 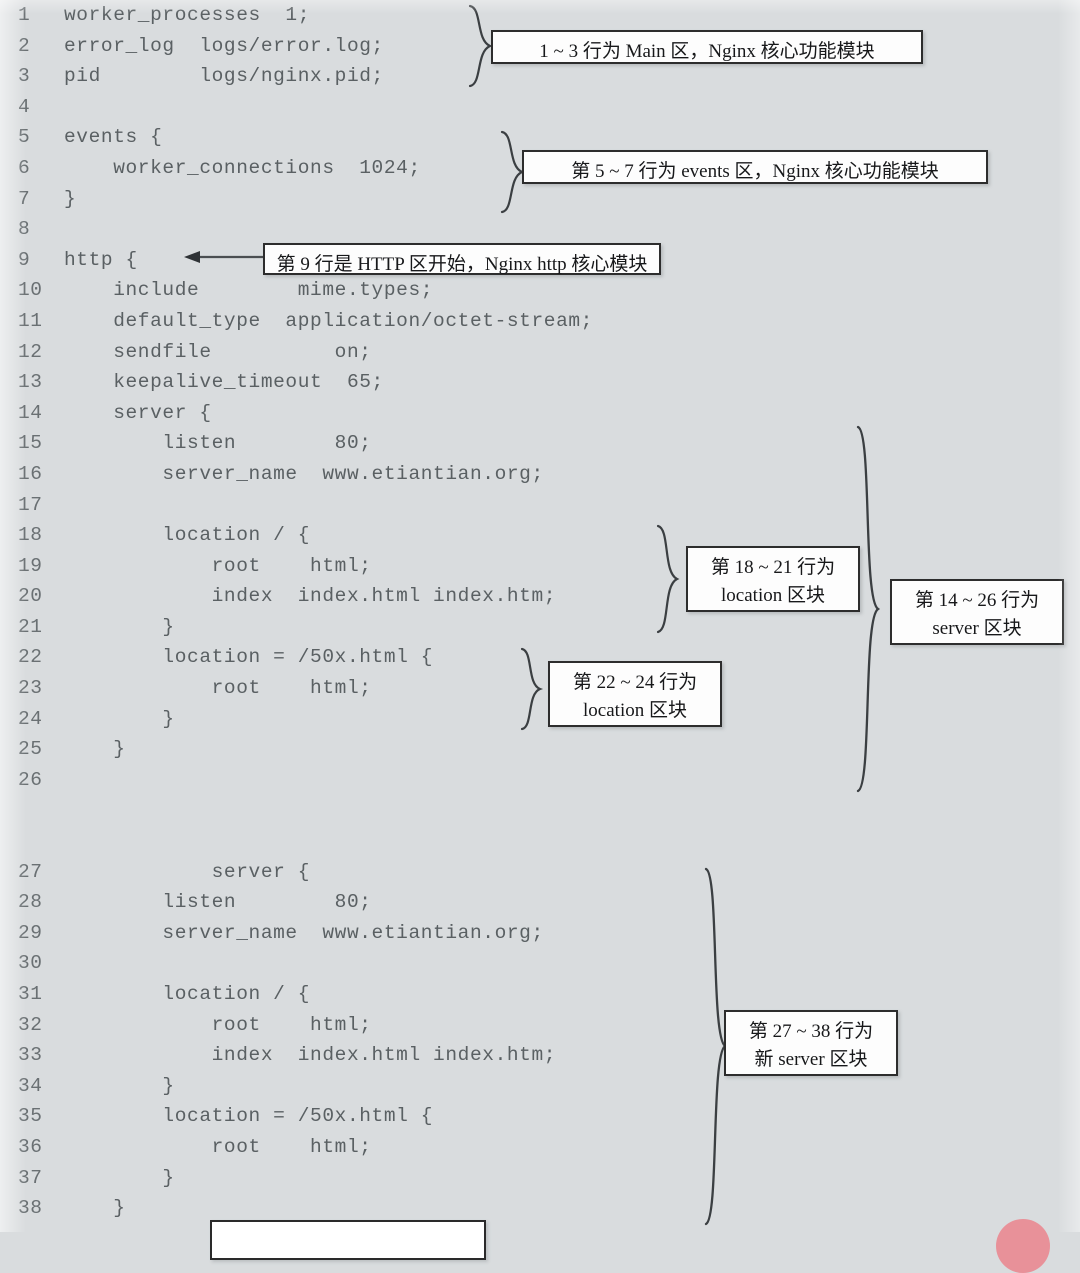 I want to click on code-line: 1 worker_processes 1;, so click(x=540, y=15).